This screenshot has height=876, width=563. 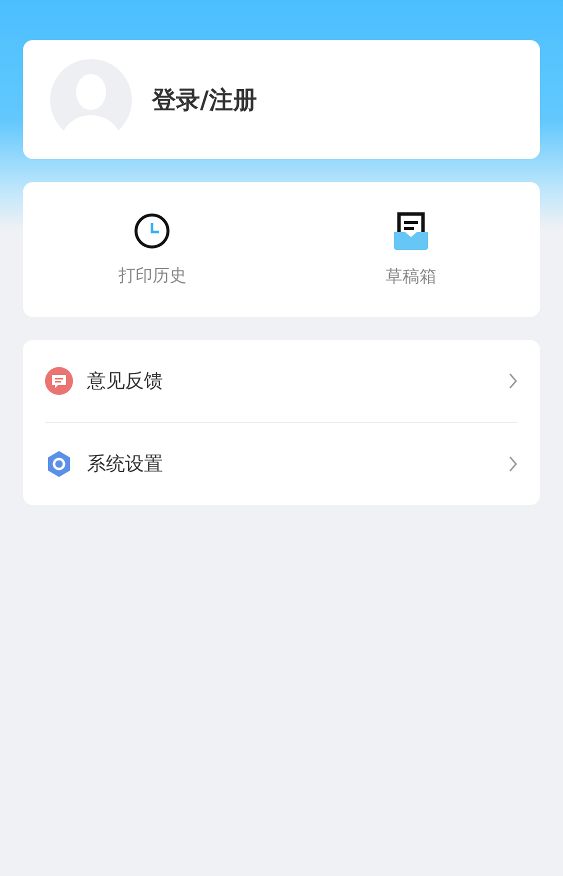 I want to click on login-link: 登录/注册, so click(x=204, y=100).